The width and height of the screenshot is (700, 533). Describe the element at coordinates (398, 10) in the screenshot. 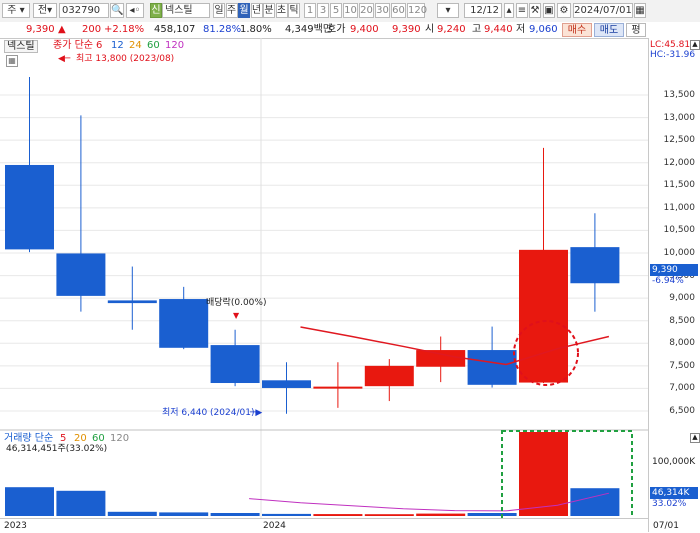

I see `interval-button-60: 60` at that location.